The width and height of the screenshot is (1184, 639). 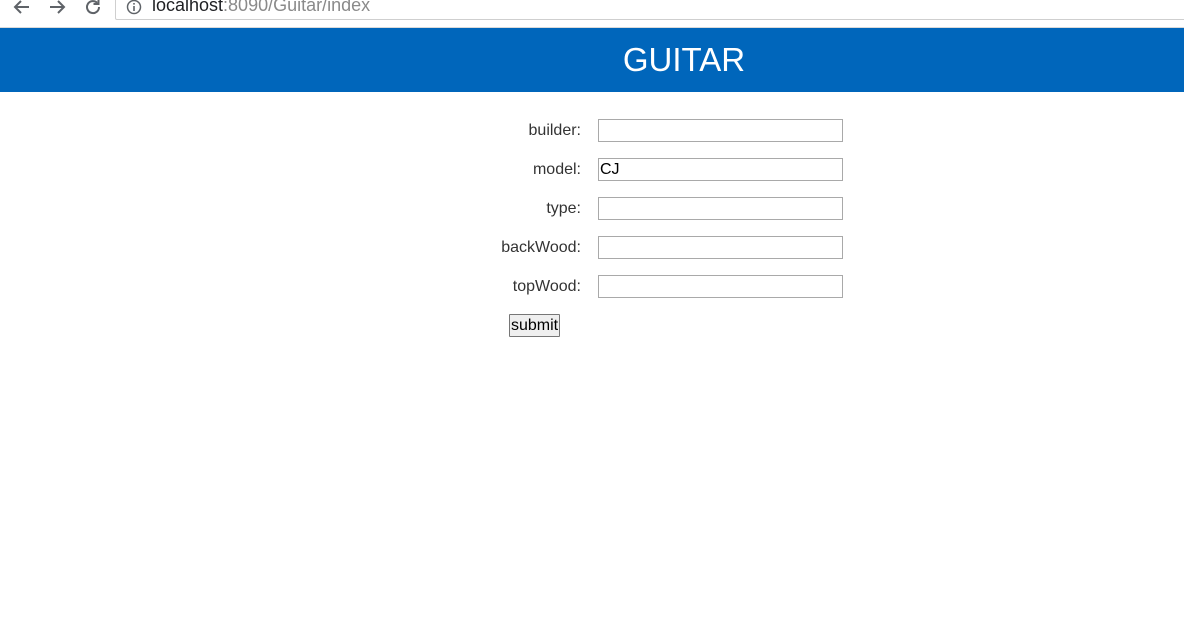 I want to click on form-row-builder: builder:, so click(x=592, y=131).